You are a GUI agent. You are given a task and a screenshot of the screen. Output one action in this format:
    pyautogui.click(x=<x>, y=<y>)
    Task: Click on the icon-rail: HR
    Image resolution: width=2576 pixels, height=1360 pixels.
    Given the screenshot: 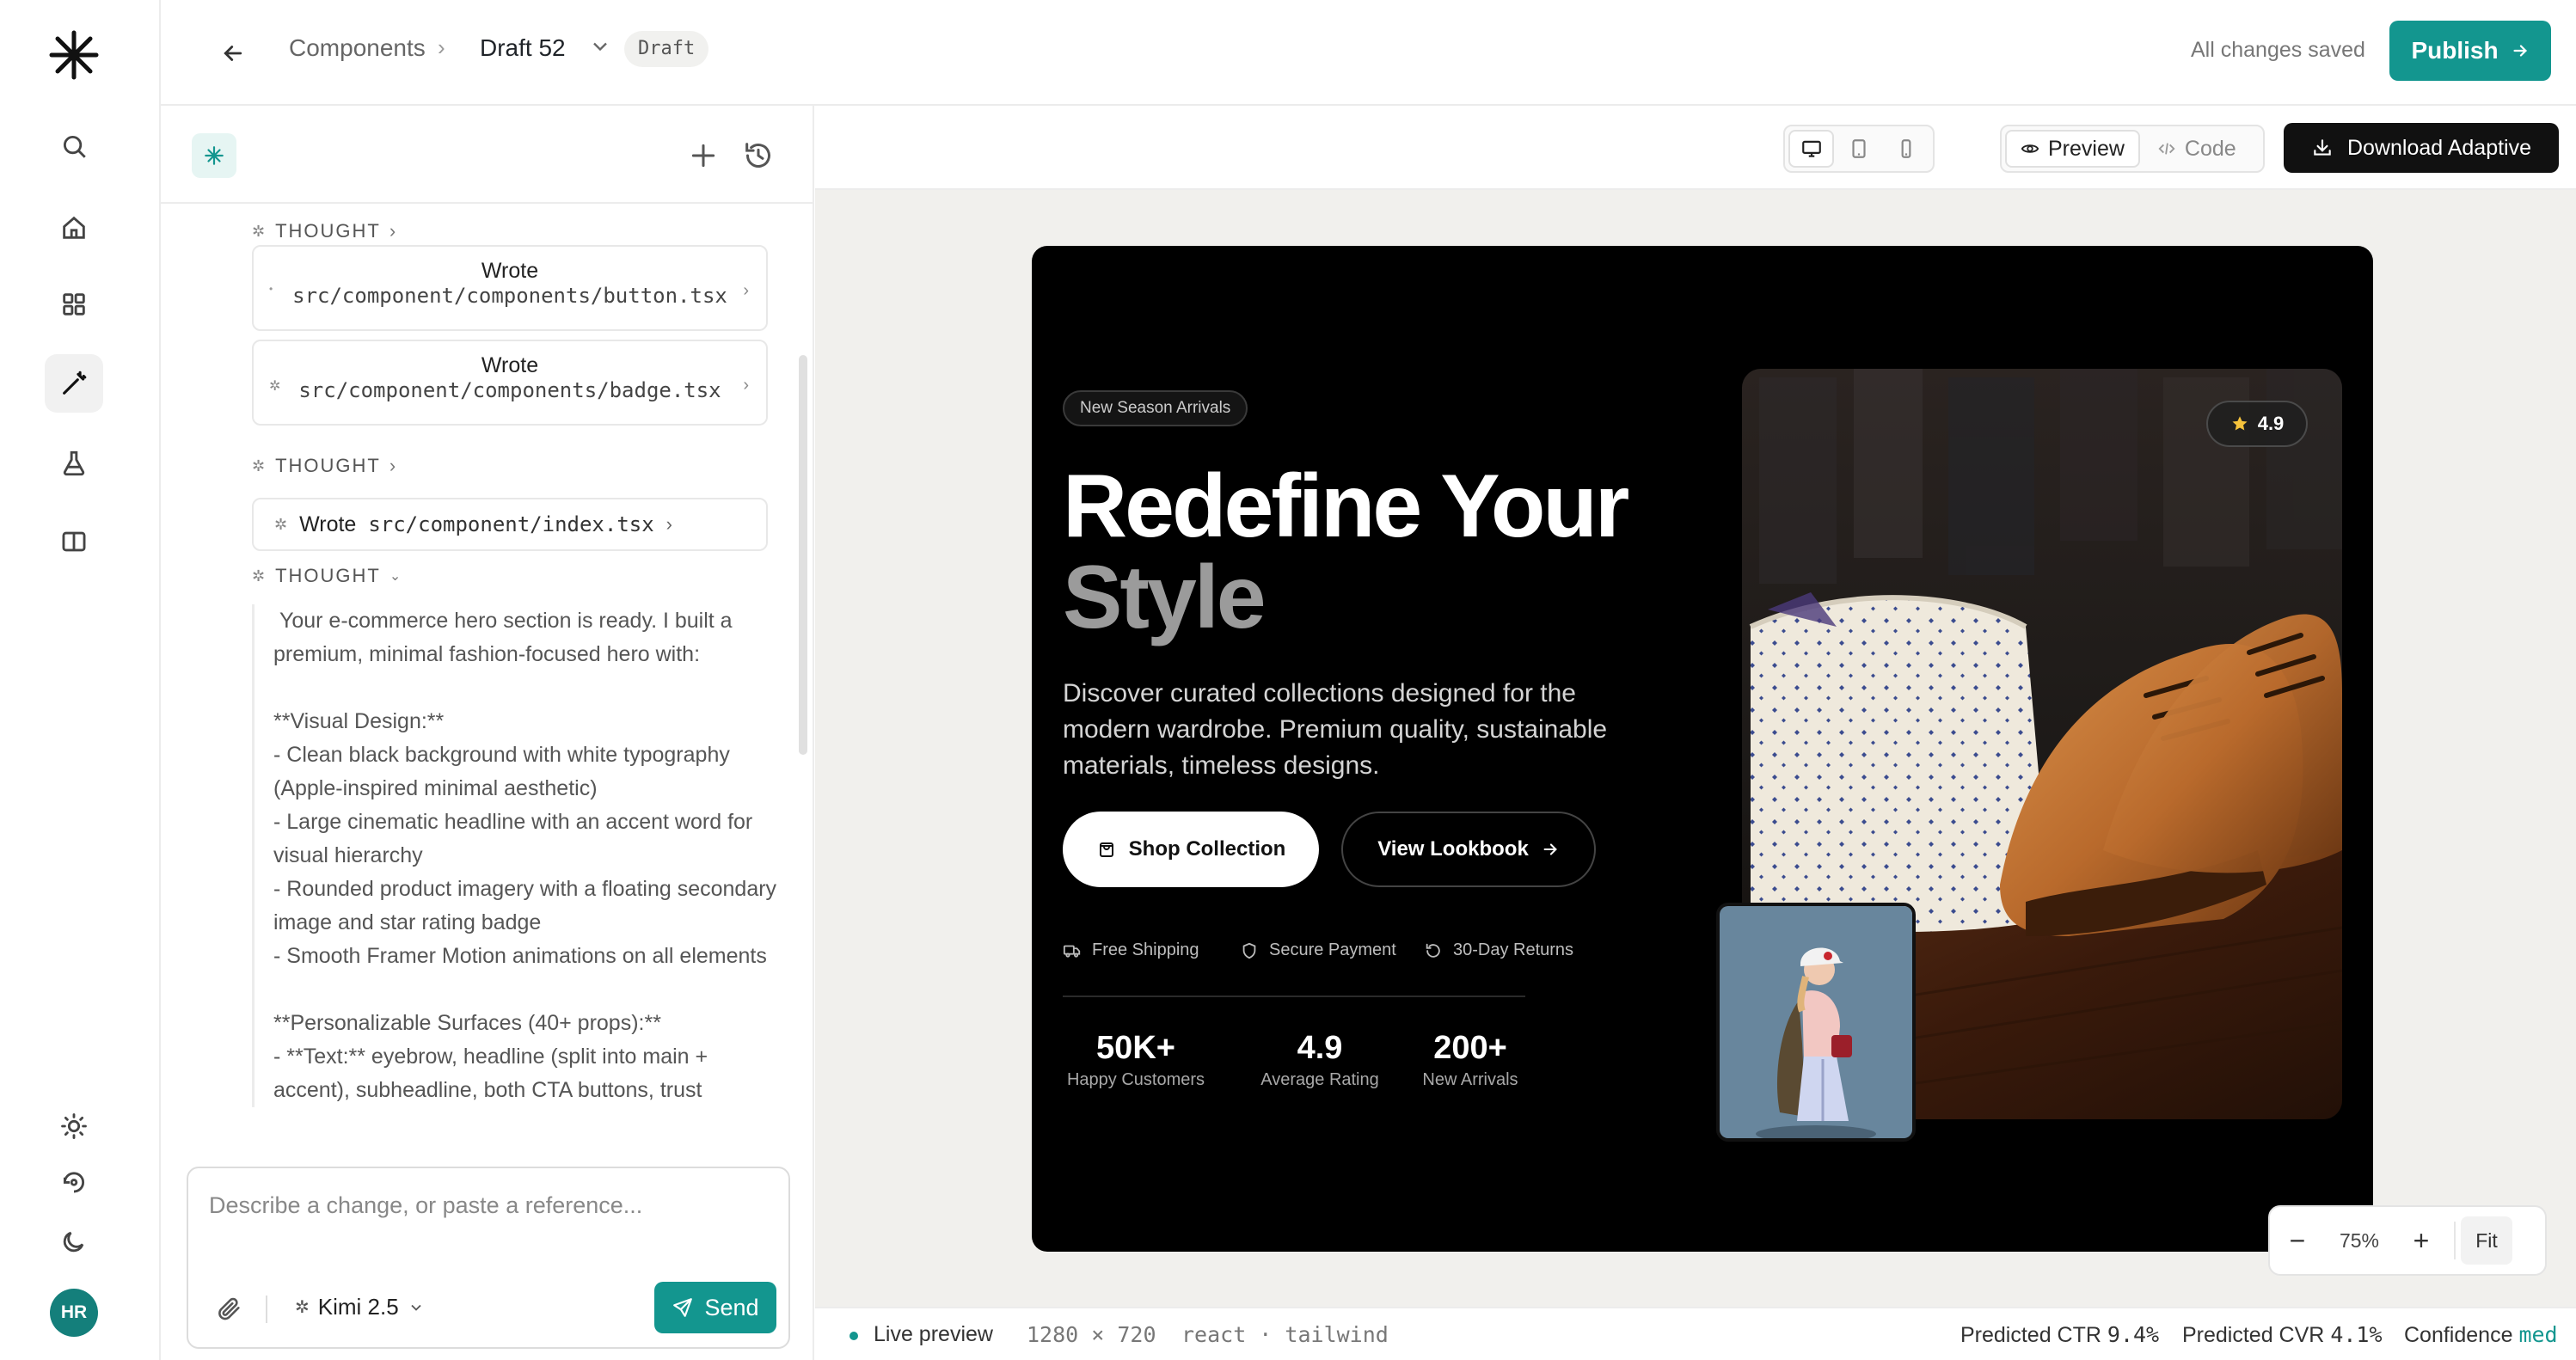 What is the action you would take?
    pyautogui.click(x=80, y=680)
    